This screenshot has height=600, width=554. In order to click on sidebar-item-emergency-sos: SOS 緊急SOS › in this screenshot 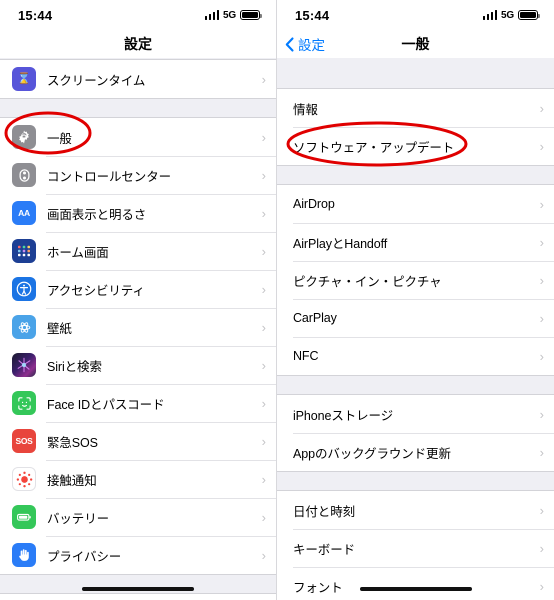, I will do `click(138, 441)`.